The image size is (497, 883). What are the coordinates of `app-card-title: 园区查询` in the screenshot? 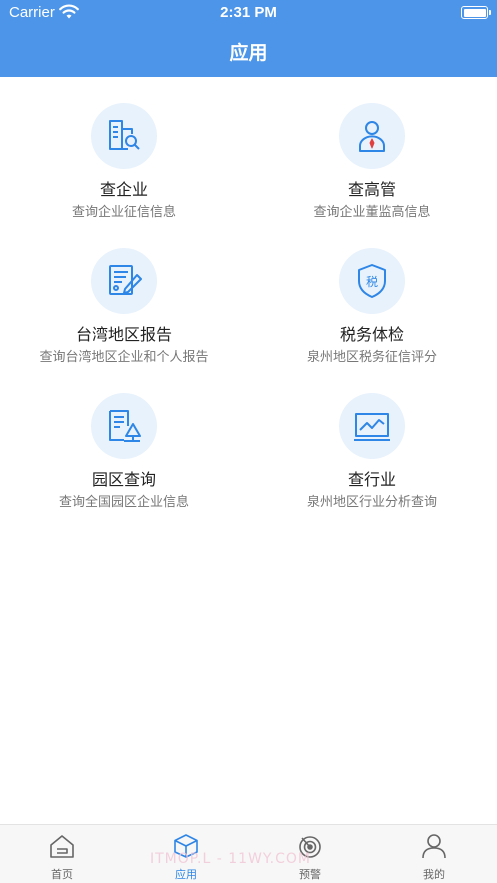 It's located at (123, 479).